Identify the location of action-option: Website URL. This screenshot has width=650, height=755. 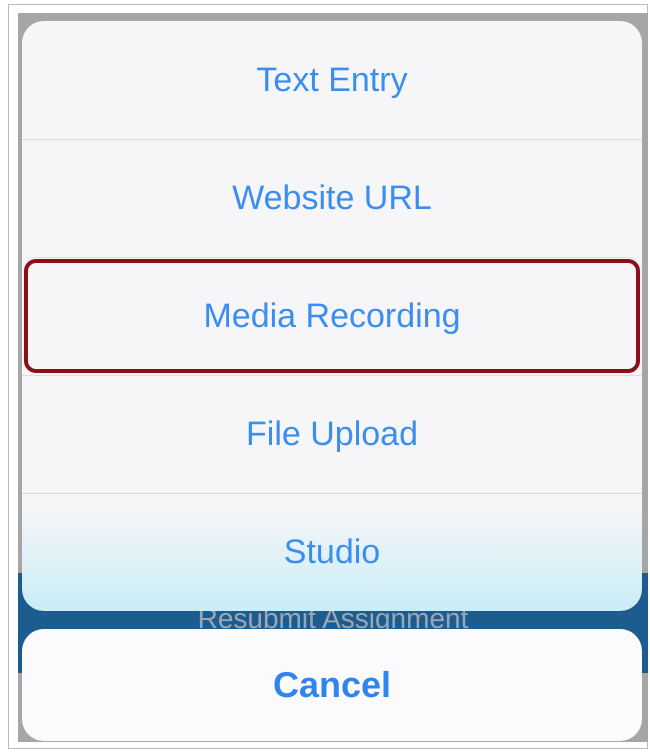
(332, 198).